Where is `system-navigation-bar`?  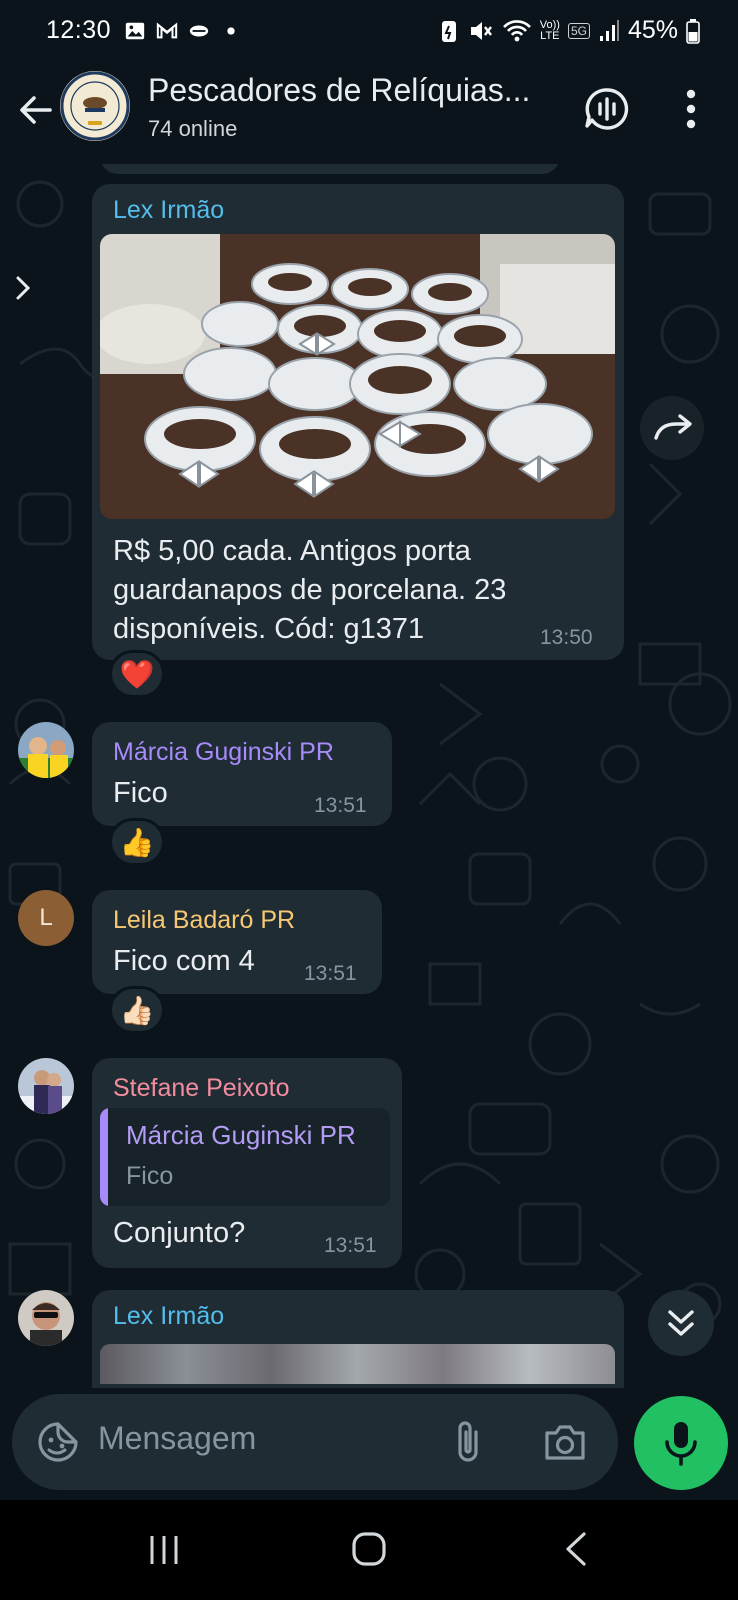
system-navigation-bar is located at coordinates (369, 1550).